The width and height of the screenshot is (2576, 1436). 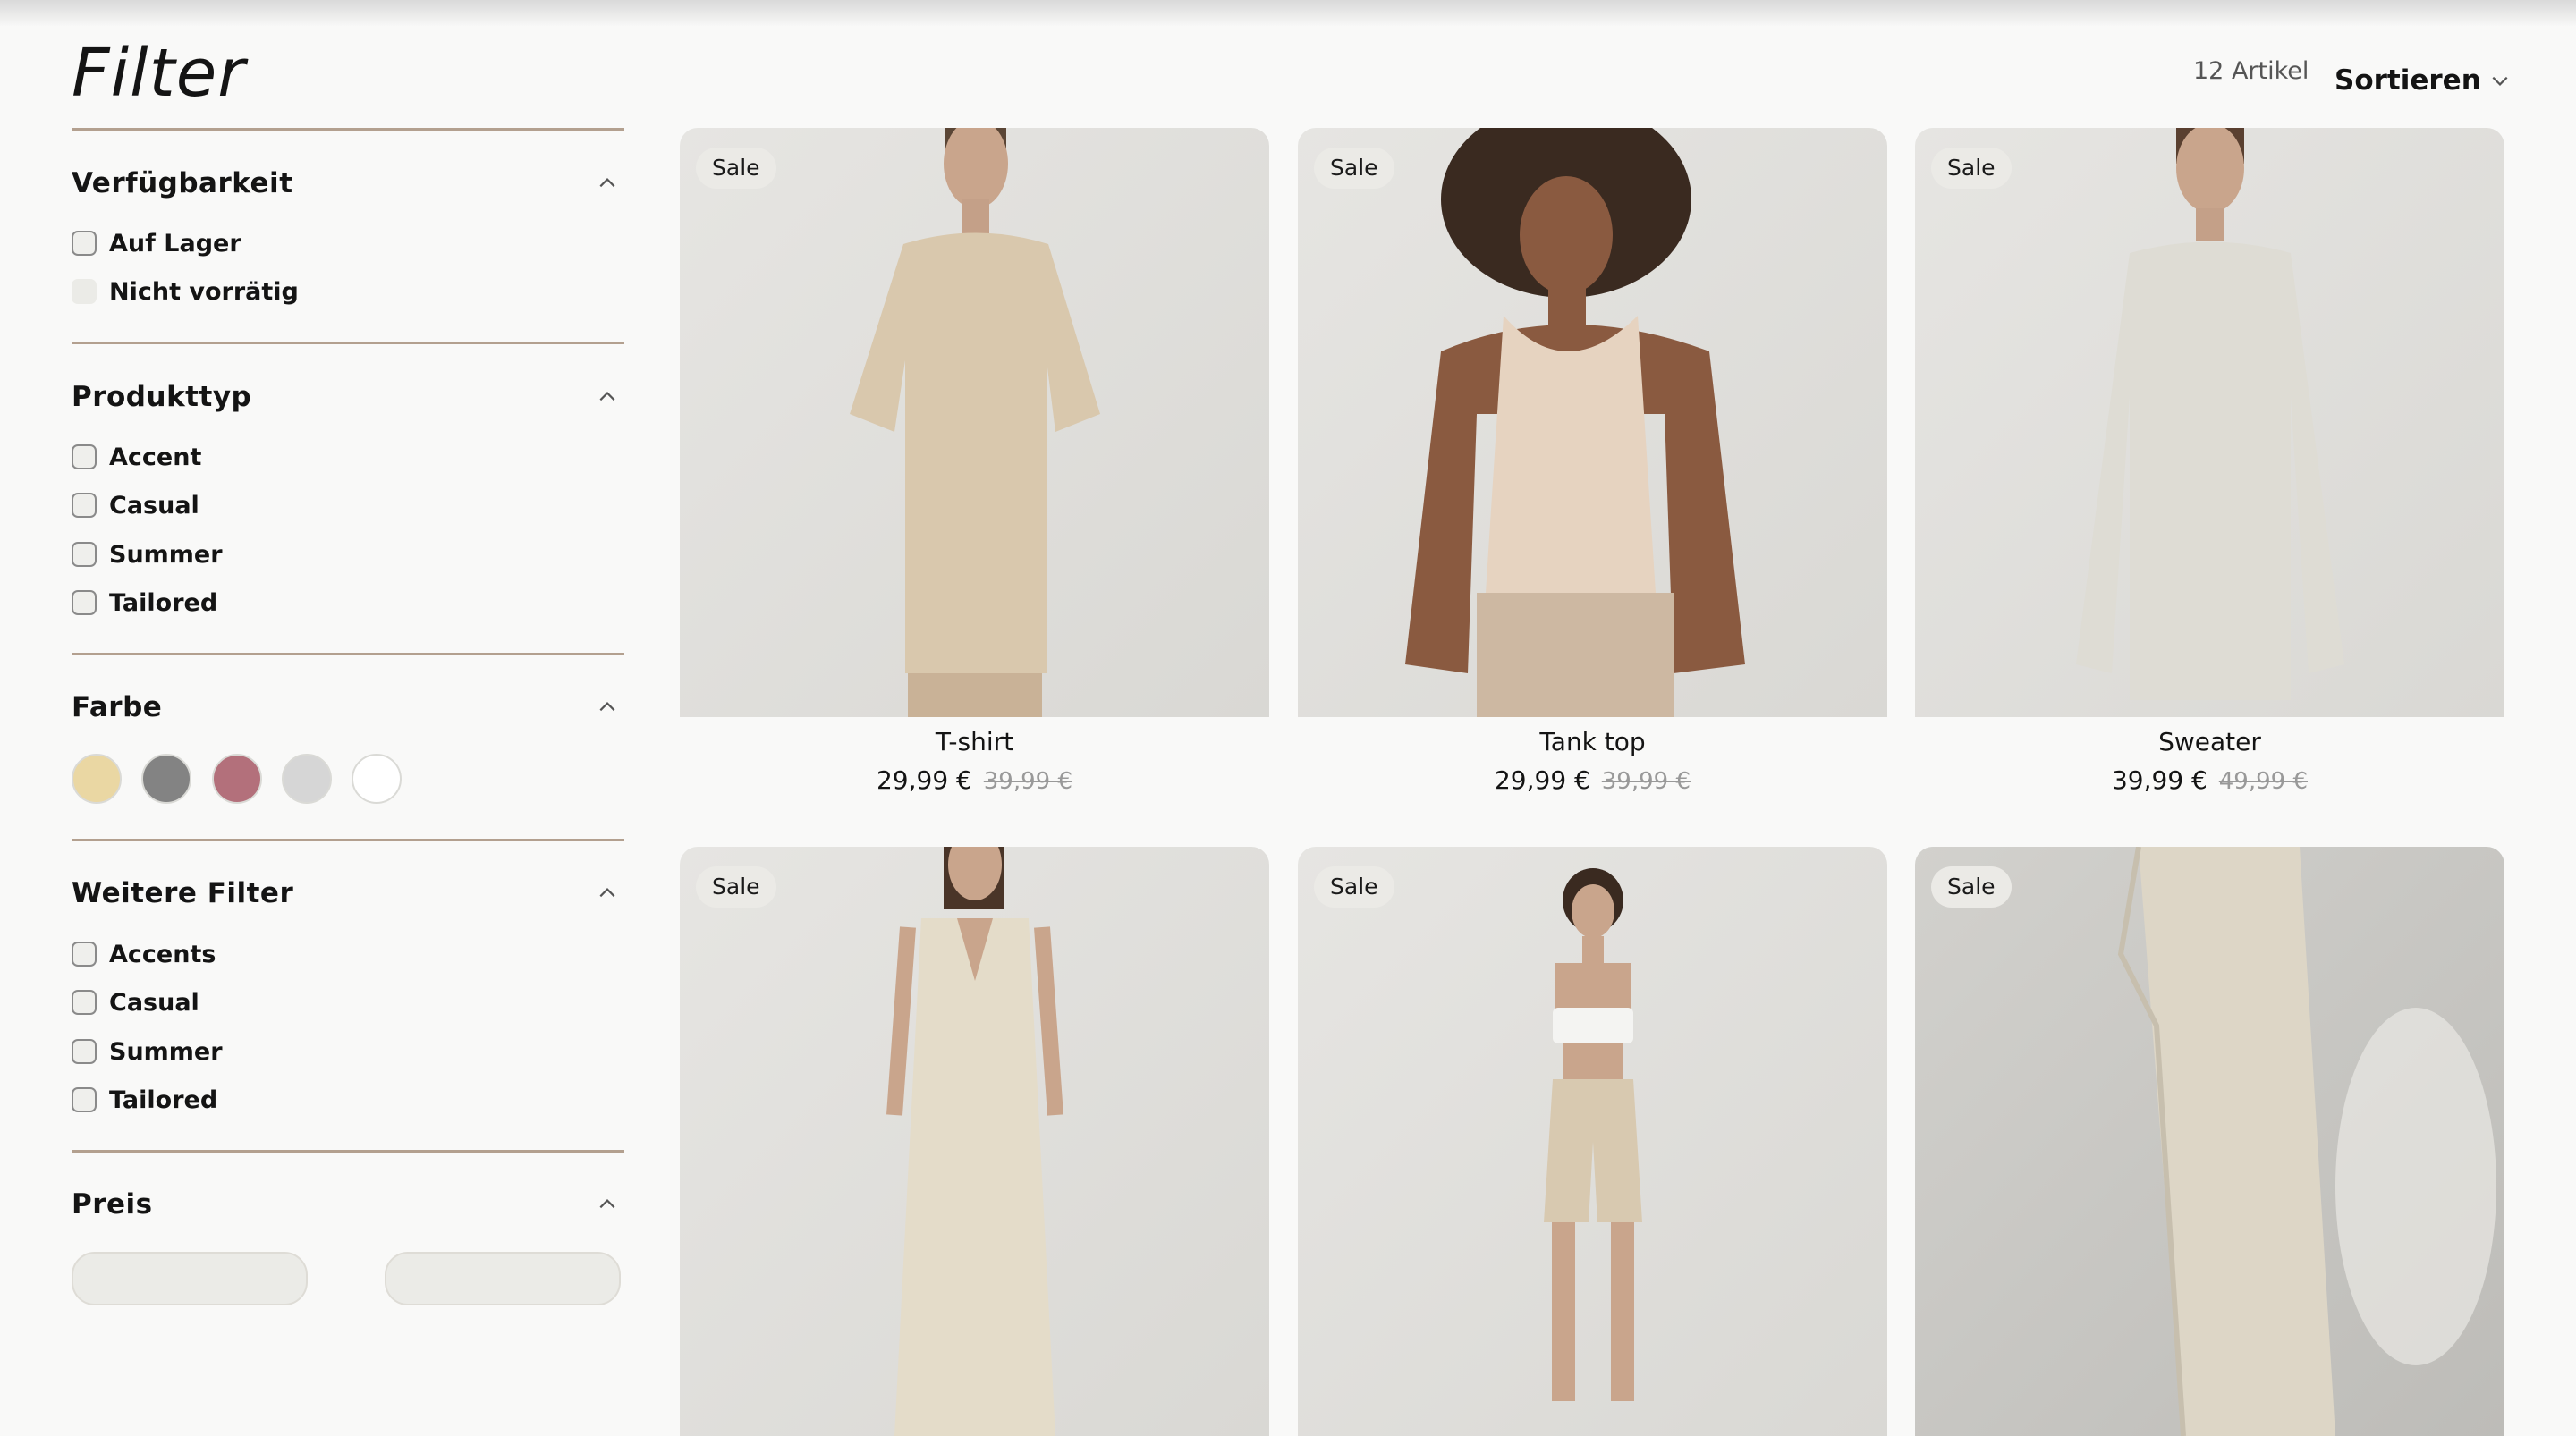 I want to click on filter-option-tailored-more: Tailored, so click(x=144, y=1100).